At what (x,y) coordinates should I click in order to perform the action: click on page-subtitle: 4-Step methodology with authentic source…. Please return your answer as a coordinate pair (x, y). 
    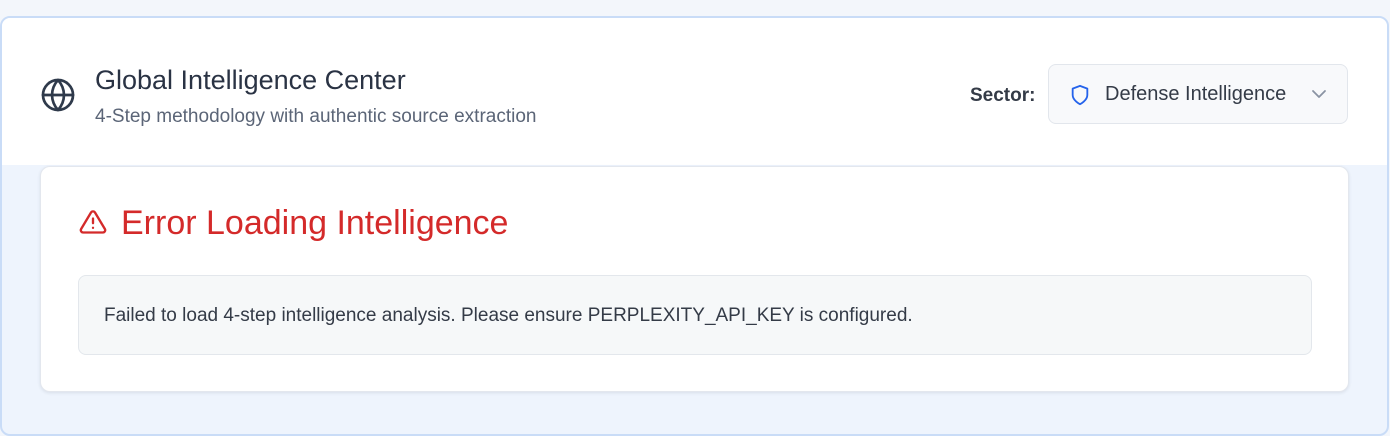
    Looking at the image, I should click on (316, 116).